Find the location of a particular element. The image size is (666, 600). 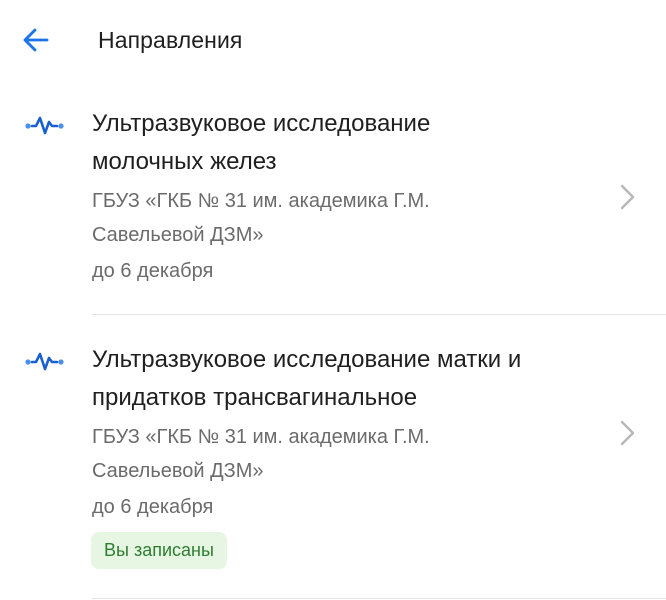

referral-title-line: Ультразвуковое исследование матки и is located at coordinates (307, 359).